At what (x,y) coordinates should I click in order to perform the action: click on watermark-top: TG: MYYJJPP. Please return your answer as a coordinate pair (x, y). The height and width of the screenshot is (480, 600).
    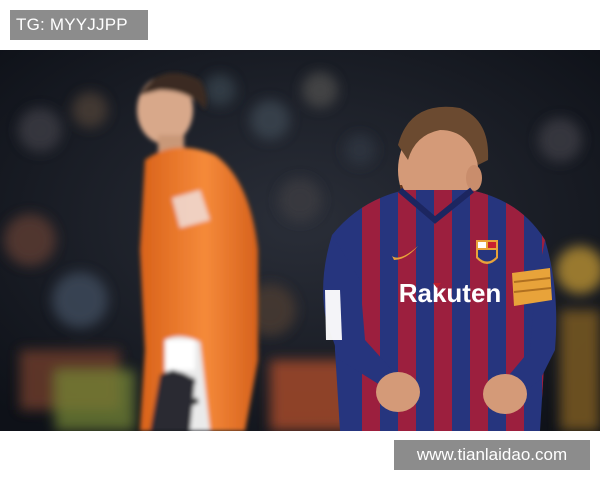
    Looking at the image, I should click on (79, 25).